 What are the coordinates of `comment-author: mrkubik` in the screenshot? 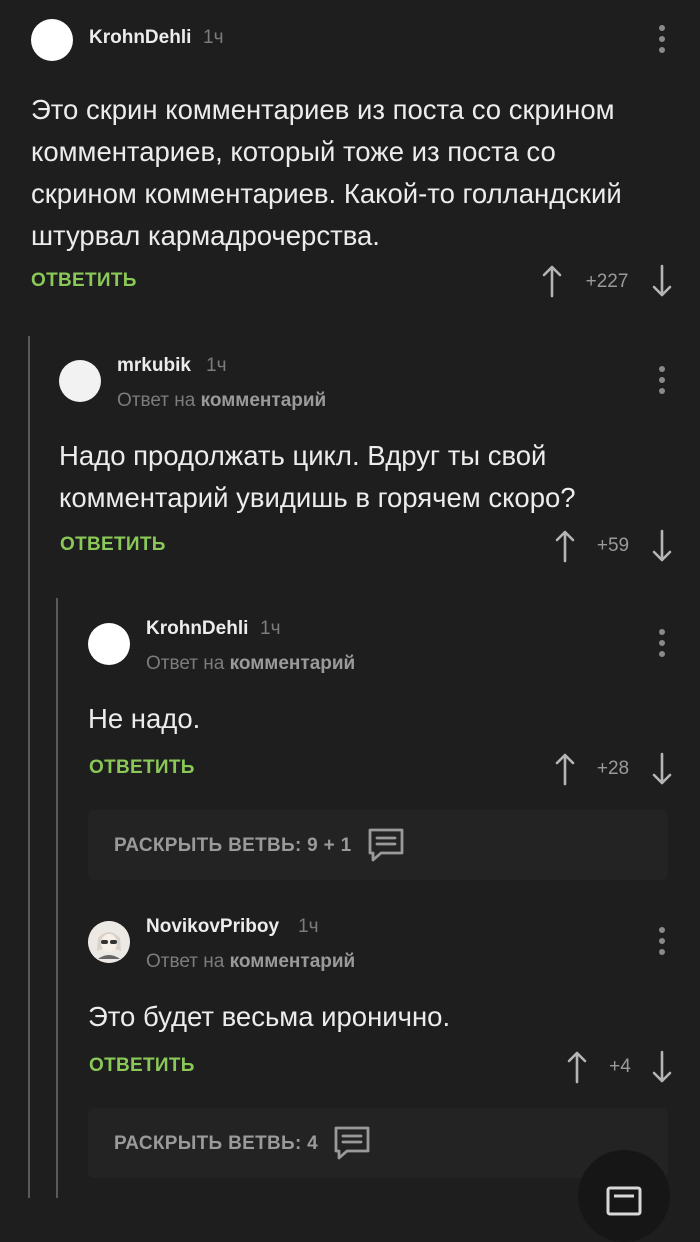 It's located at (154, 366).